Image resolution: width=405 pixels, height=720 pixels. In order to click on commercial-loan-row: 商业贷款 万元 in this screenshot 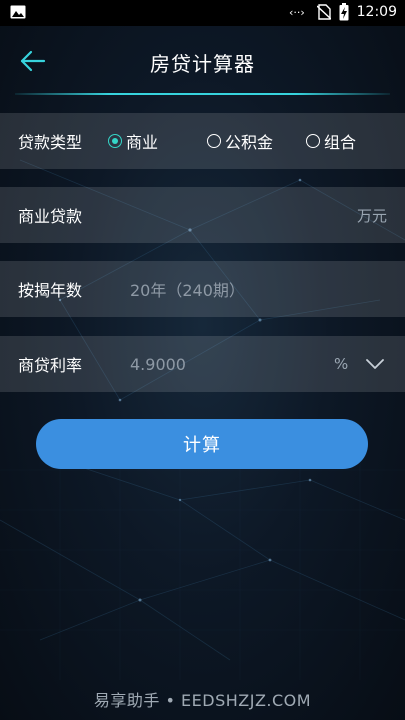, I will do `click(202, 215)`.